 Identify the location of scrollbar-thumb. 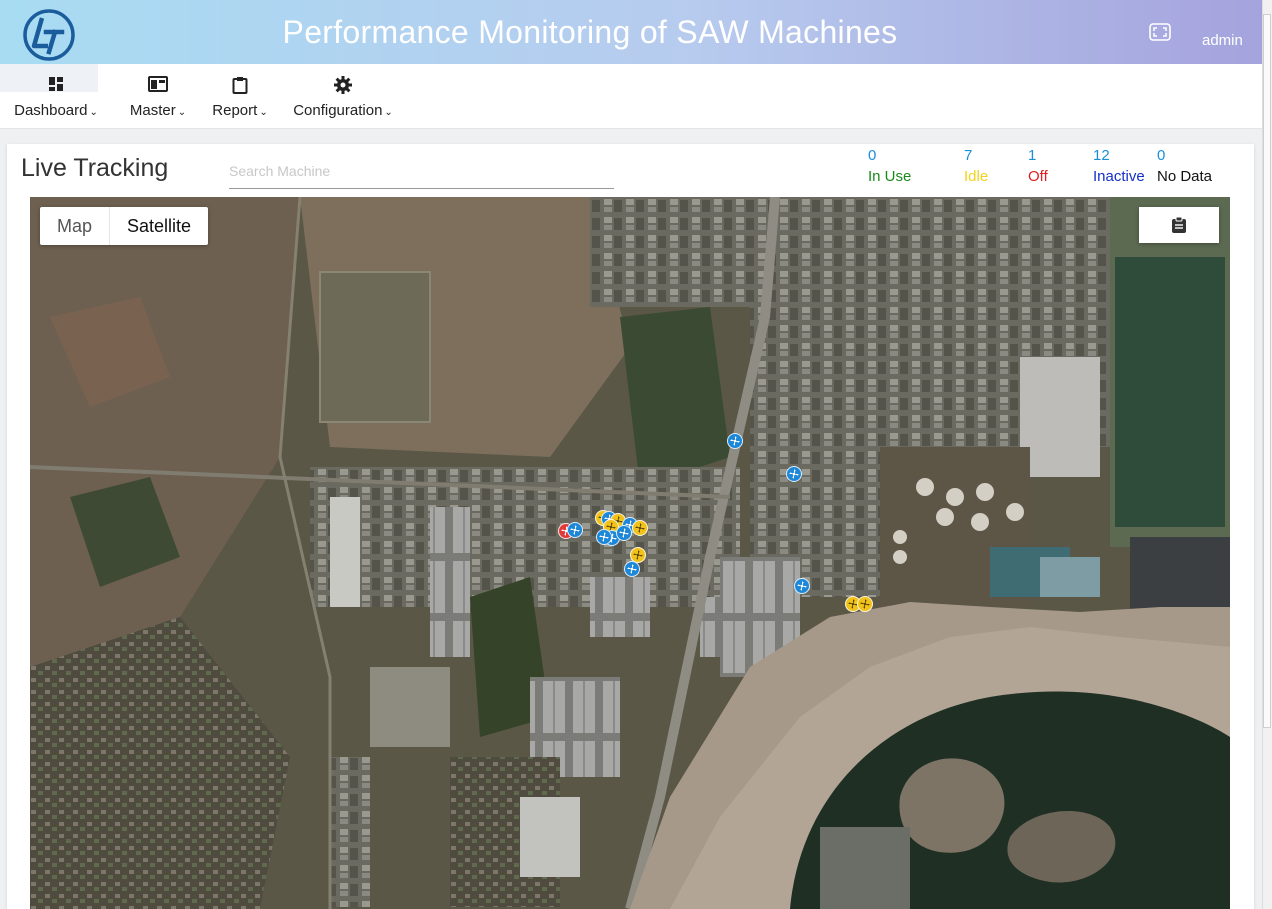
(1267, 371).